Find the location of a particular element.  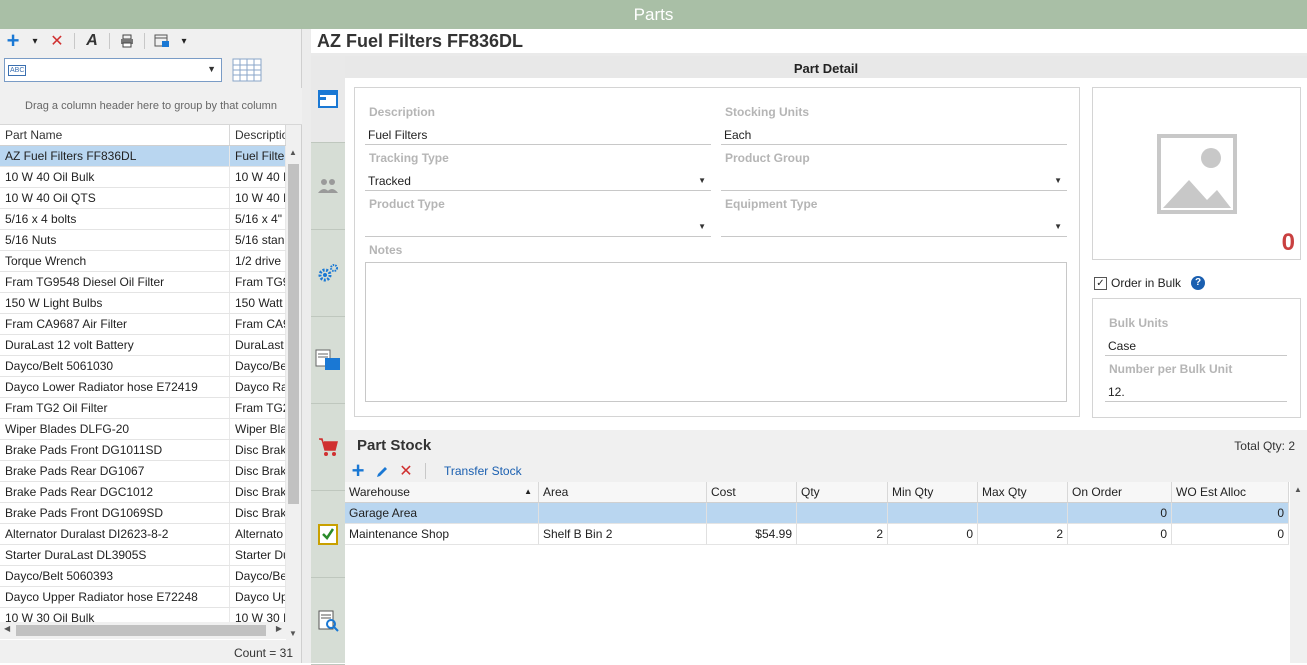

tab-tasks is located at coordinates (328, 534).